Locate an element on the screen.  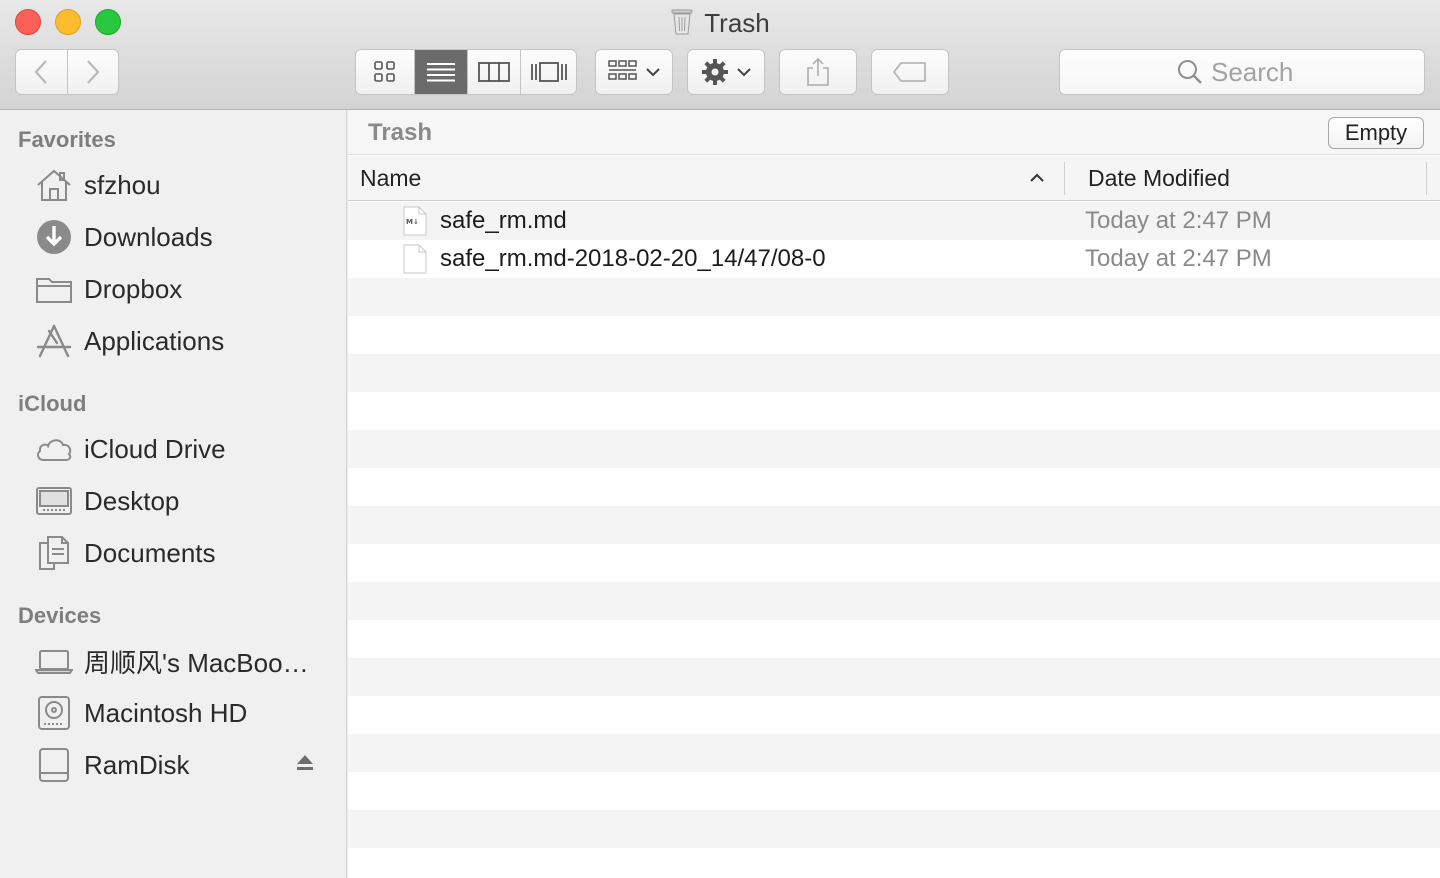
trash-header-bar: Trash Empty is located at coordinates (894, 132).